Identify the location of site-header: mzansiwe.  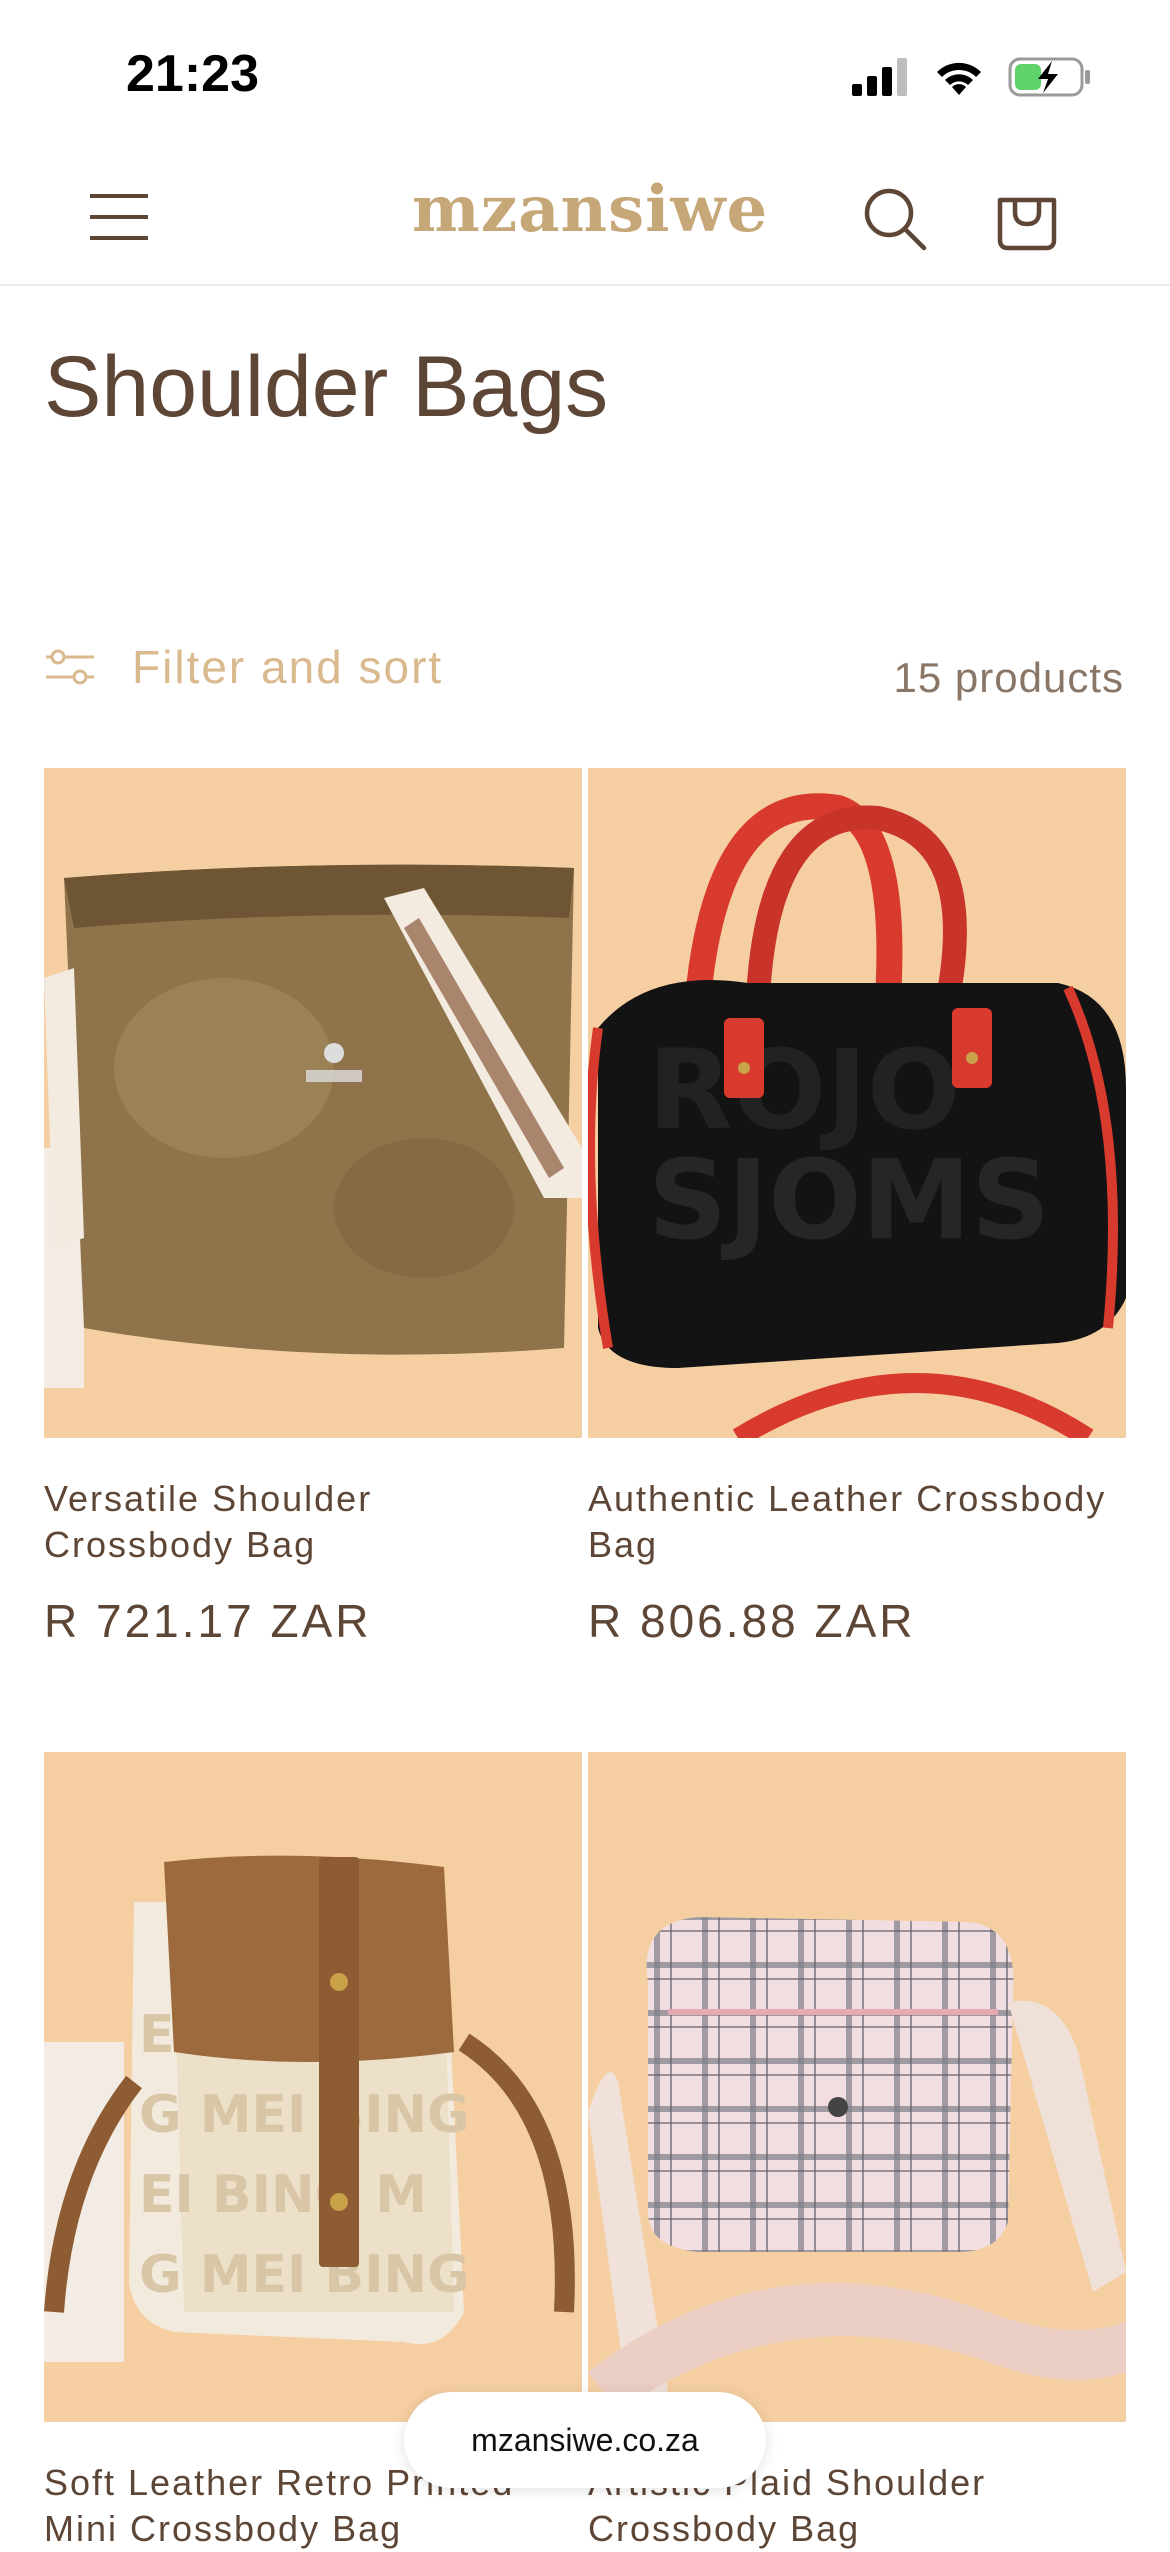
(585, 218).